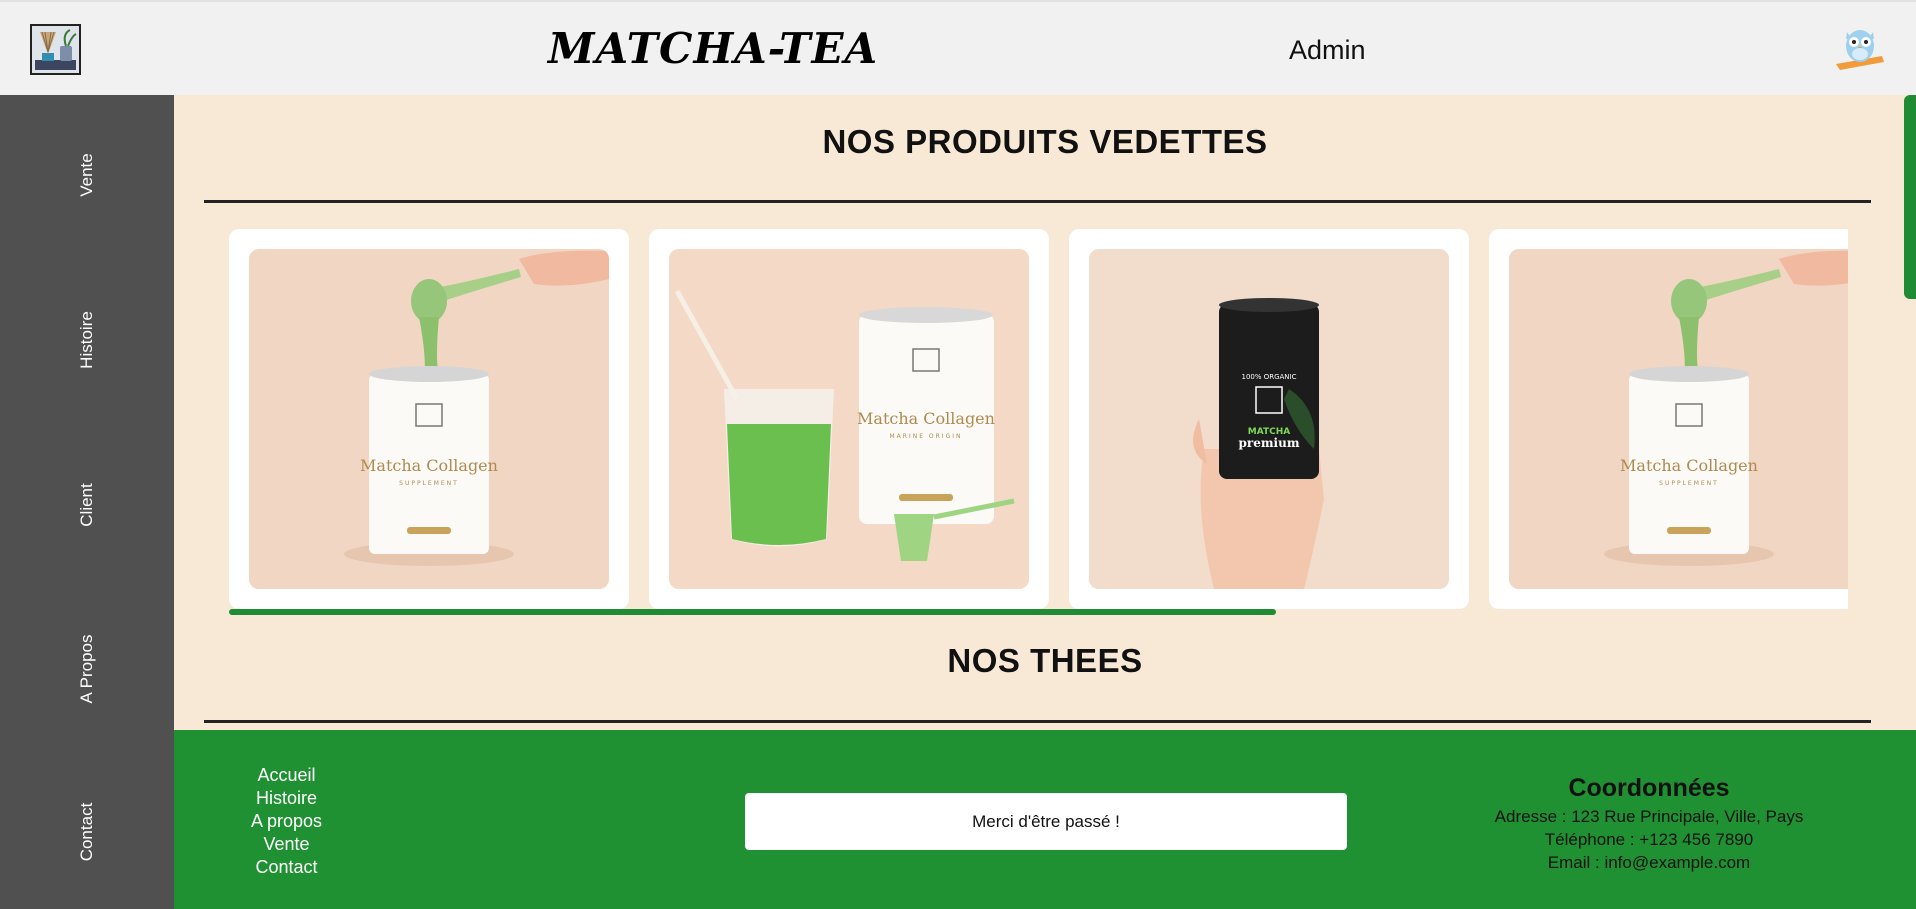 This screenshot has height=909, width=1916. I want to click on footer-link-vente: Vente, so click(286, 844).